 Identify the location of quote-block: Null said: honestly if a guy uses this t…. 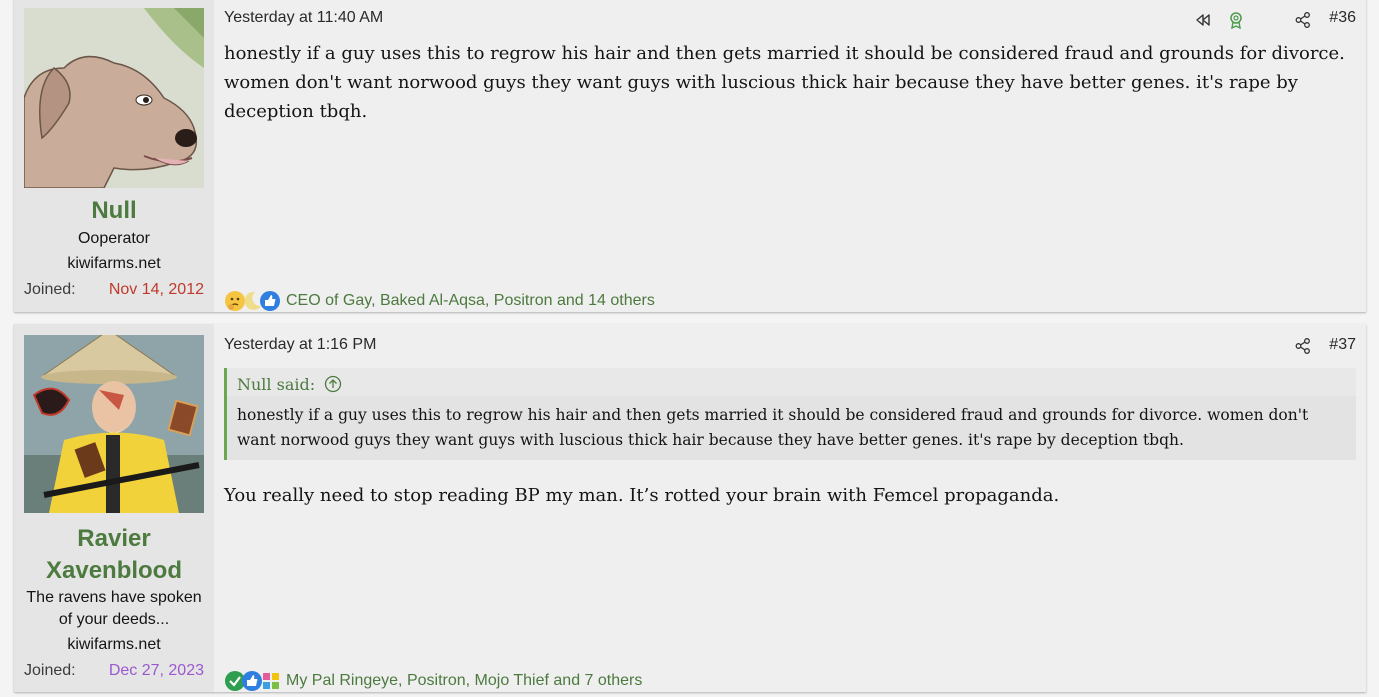
(790, 414).